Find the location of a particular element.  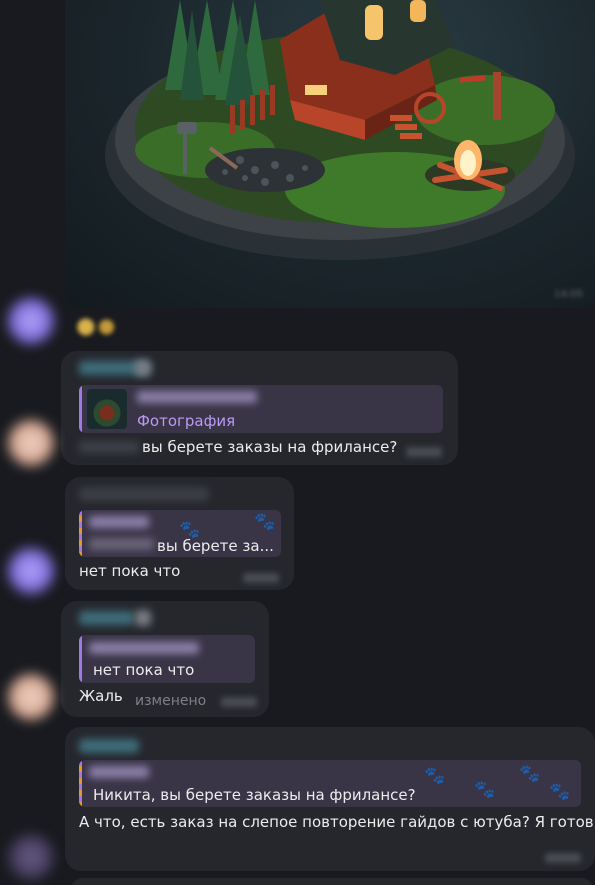

blurred-prefix is located at coordinates (109, 447).